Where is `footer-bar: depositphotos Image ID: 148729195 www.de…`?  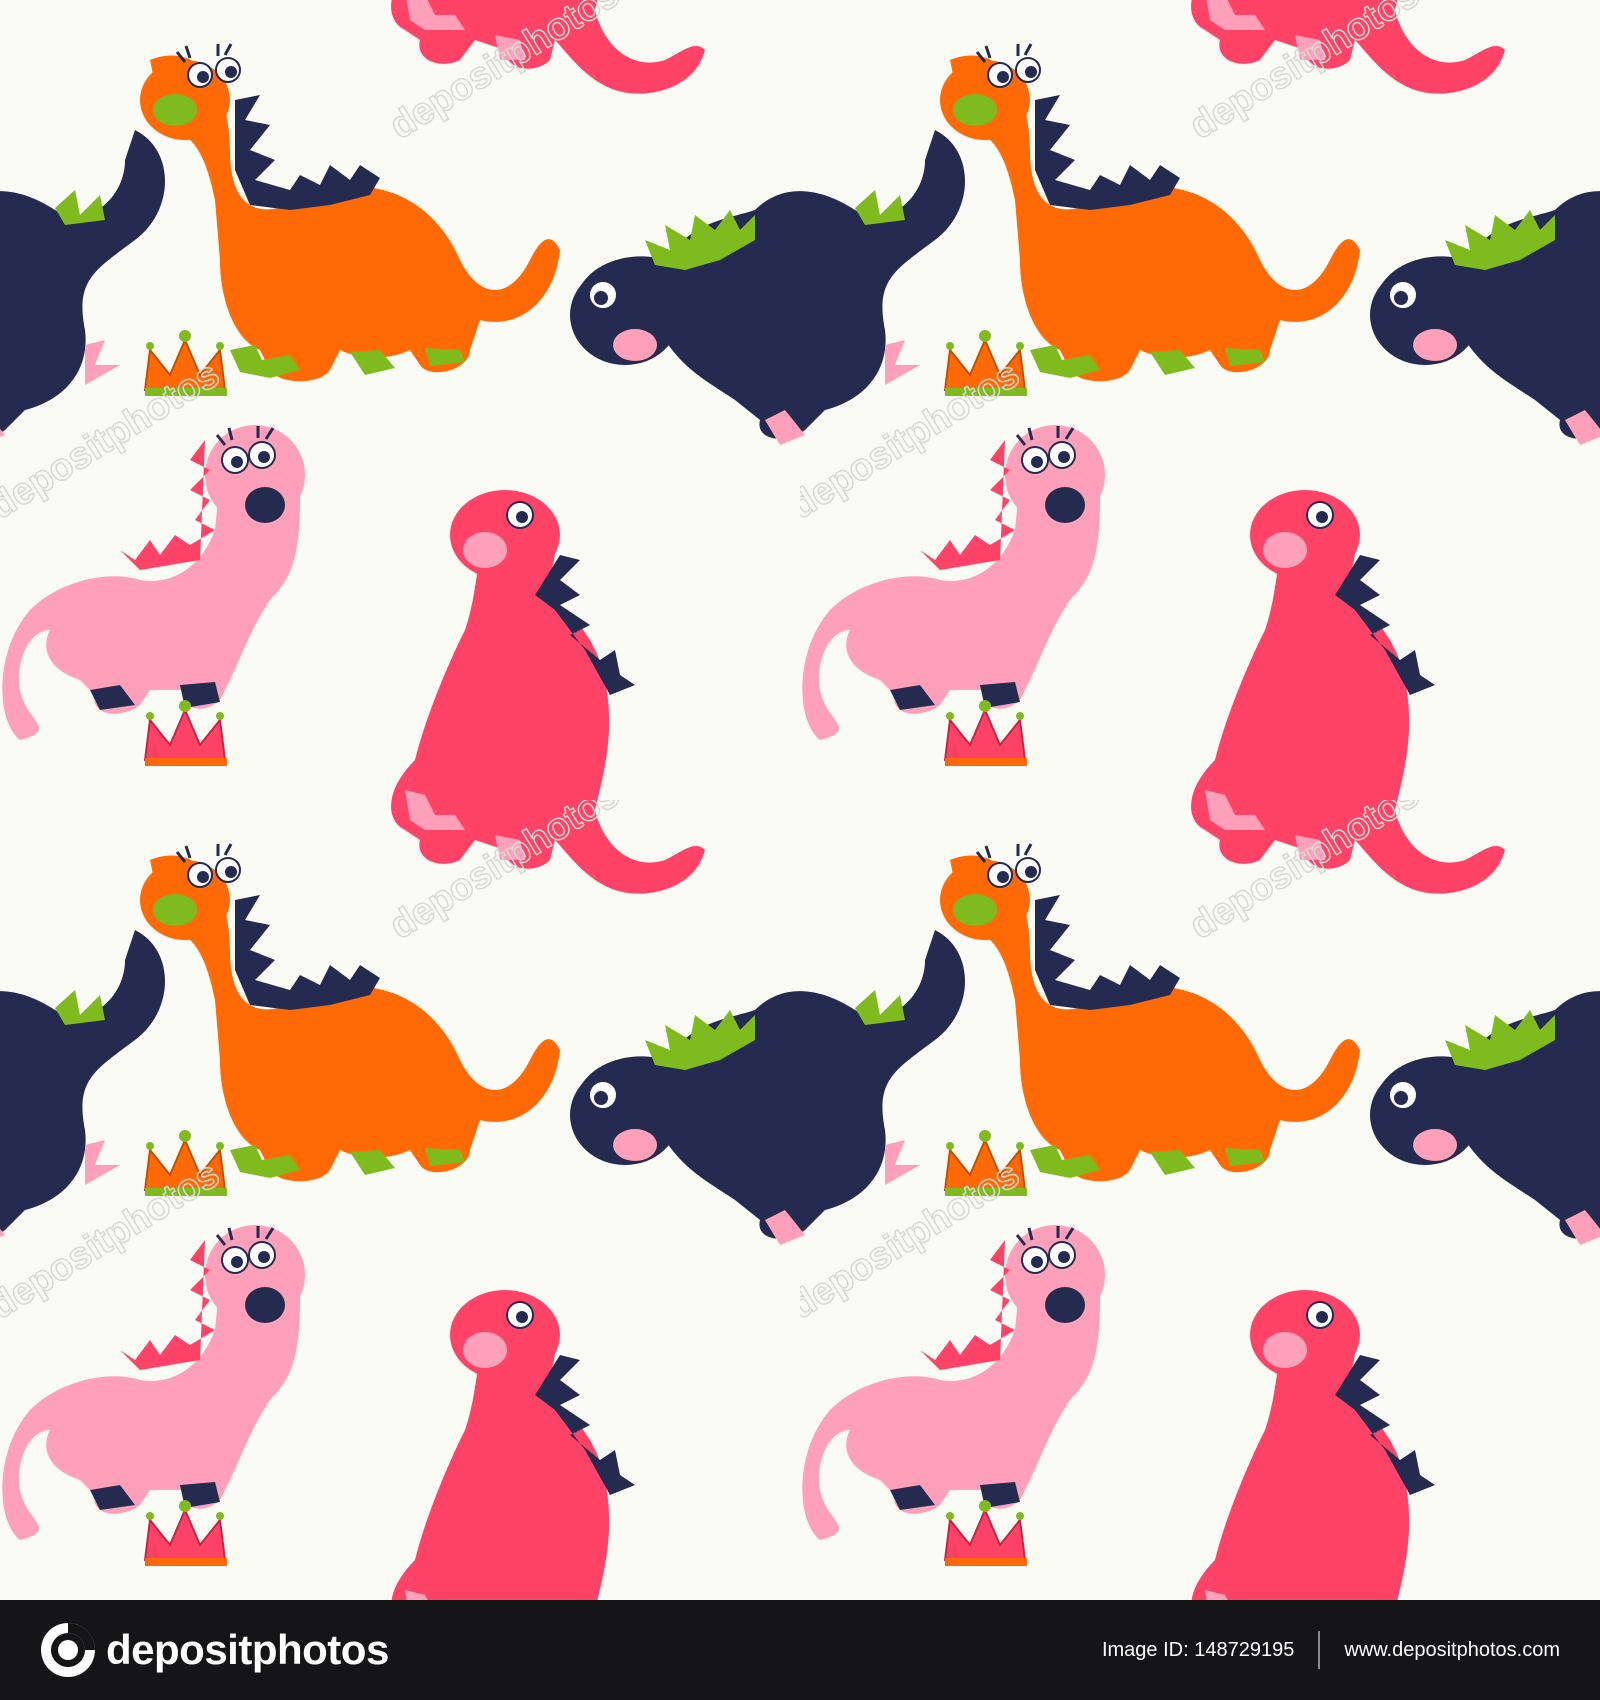 footer-bar: depositphotos Image ID: 148729195 www.de… is located at coordinates (800, 1650).